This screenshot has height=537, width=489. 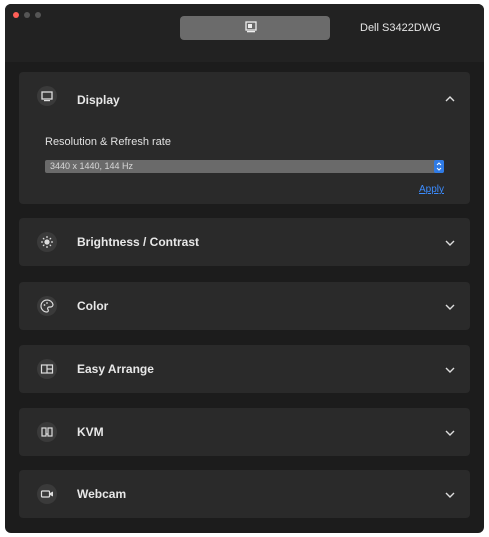 I want to click on monitor-icon, so click(x=251, y=27).